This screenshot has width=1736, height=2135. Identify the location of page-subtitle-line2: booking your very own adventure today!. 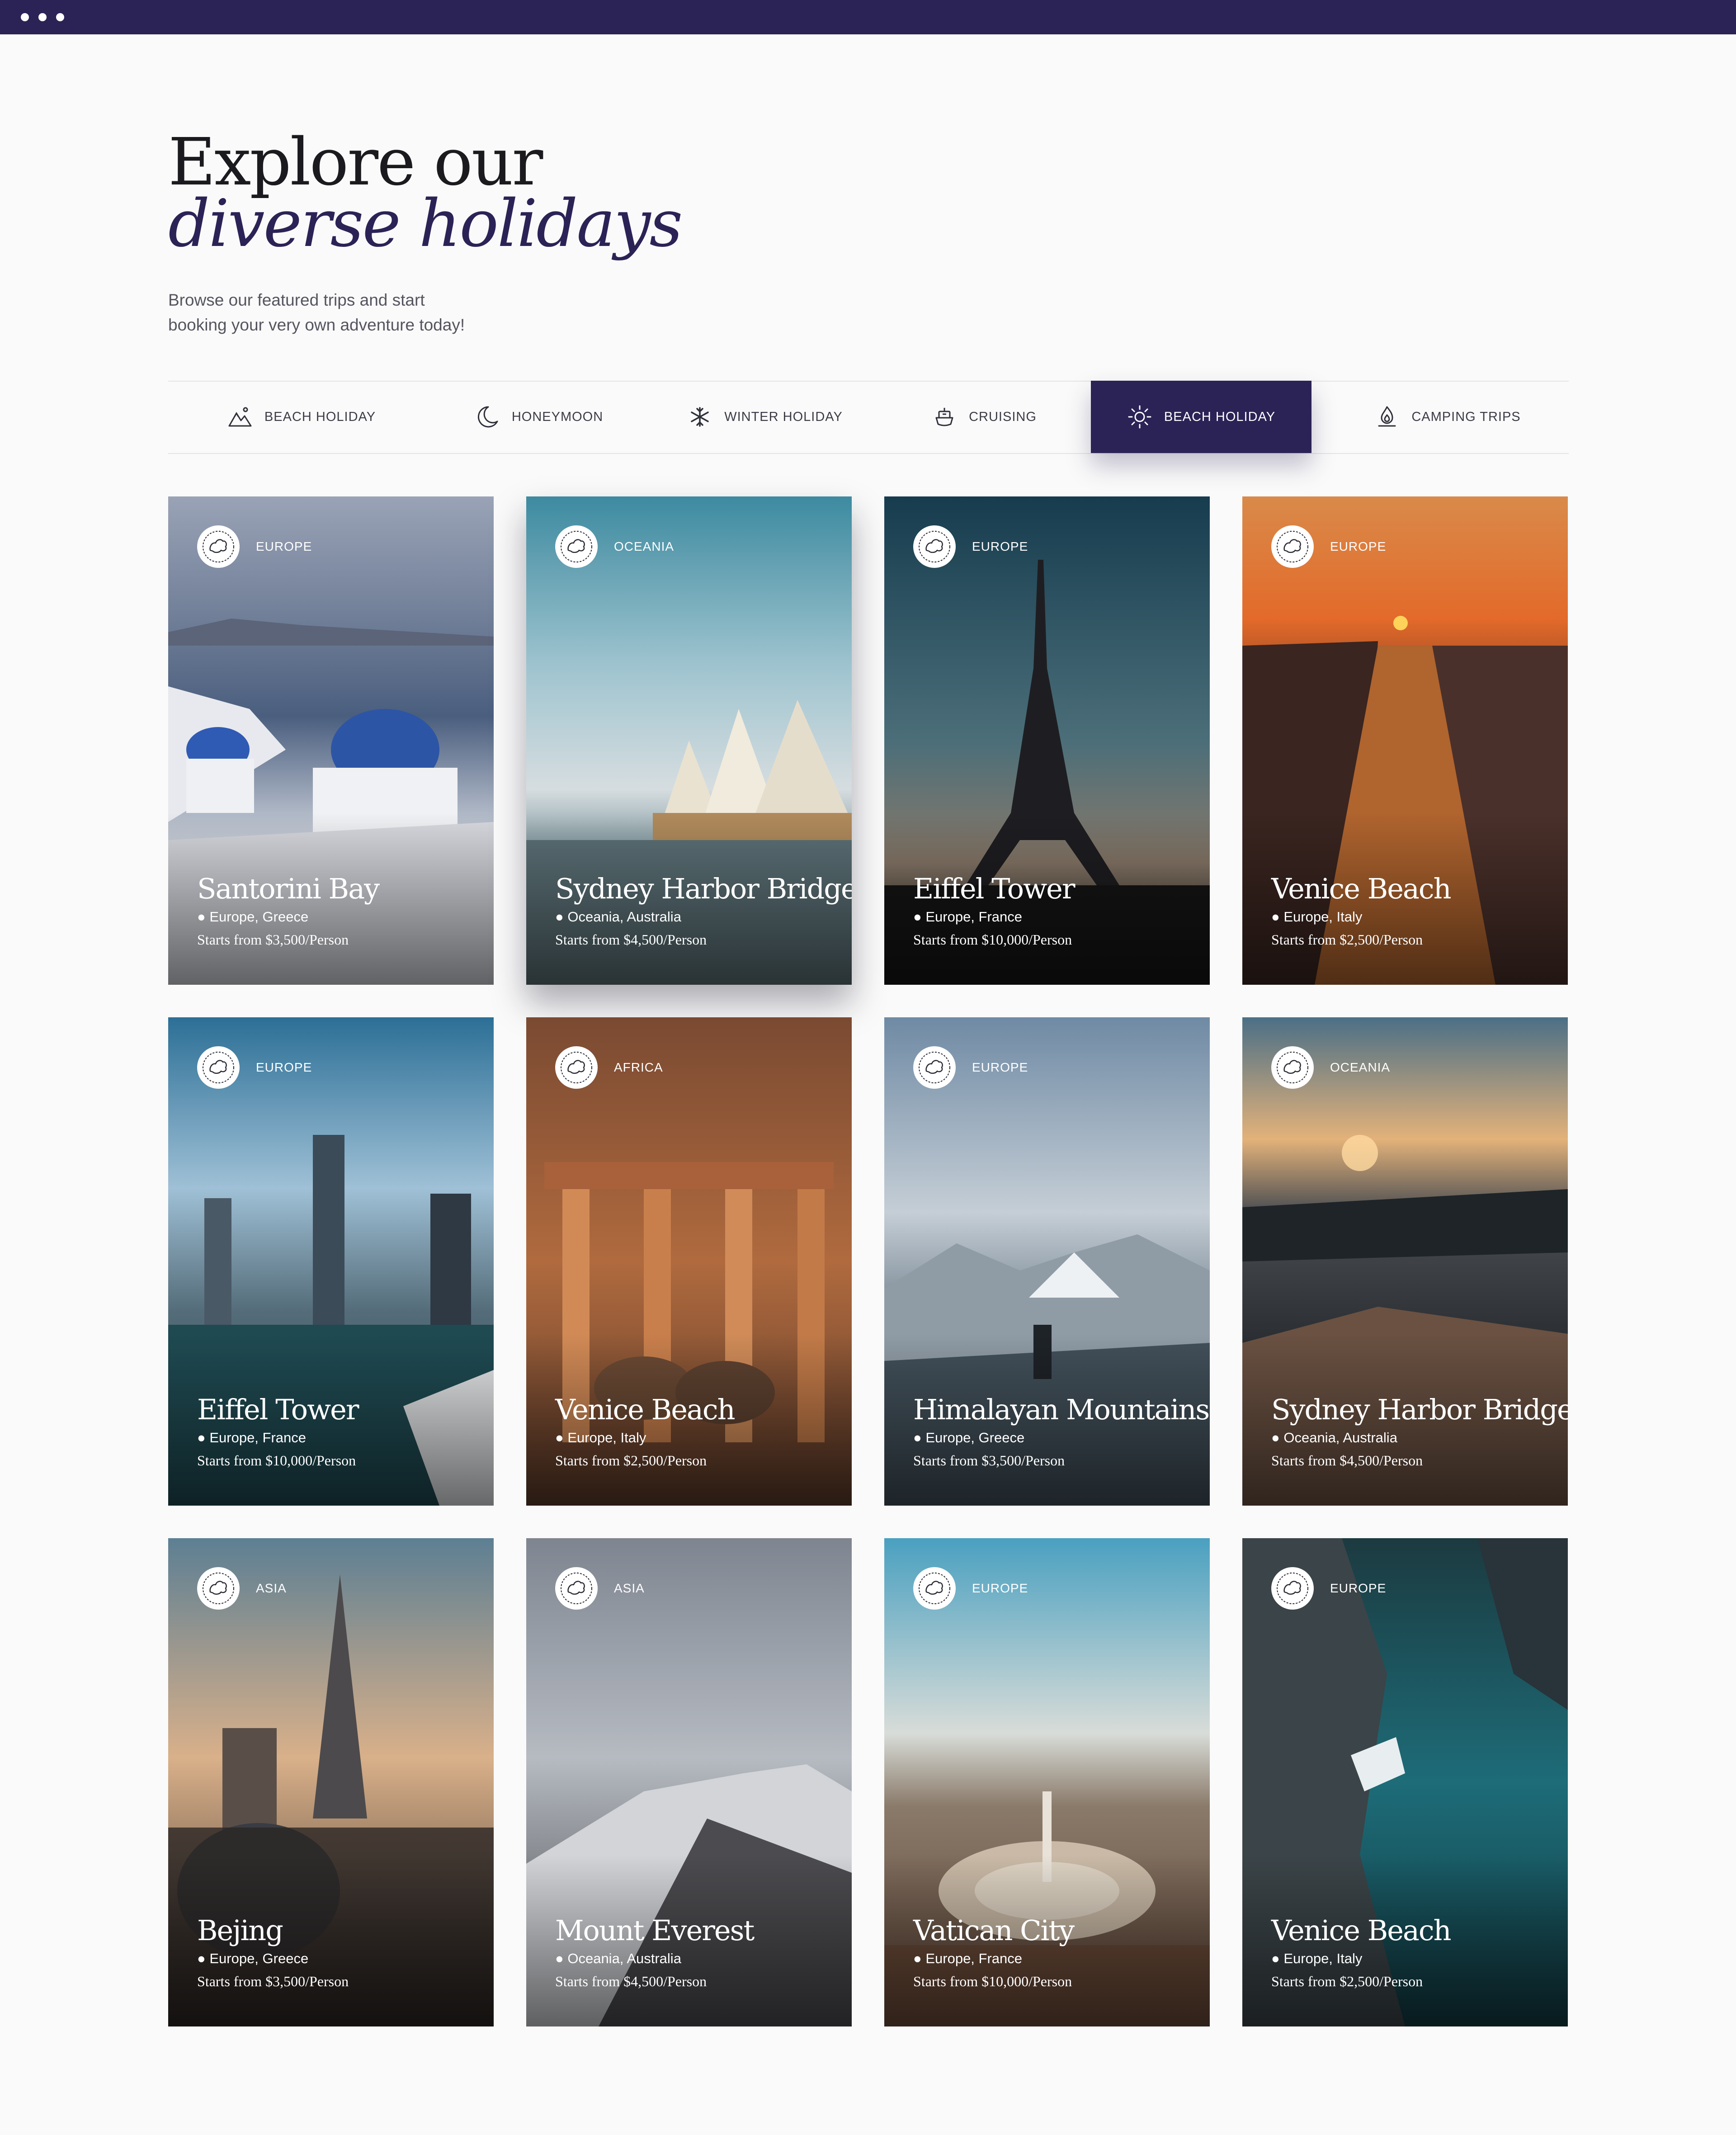
(317, 325).